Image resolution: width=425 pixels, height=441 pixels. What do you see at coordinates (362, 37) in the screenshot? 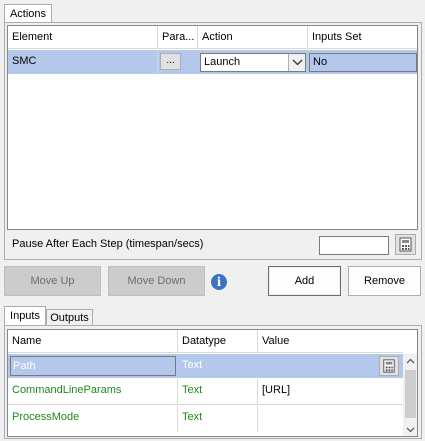
I see `column-header-inputs-set: Inputs Set` at bounding box center [362, 37].